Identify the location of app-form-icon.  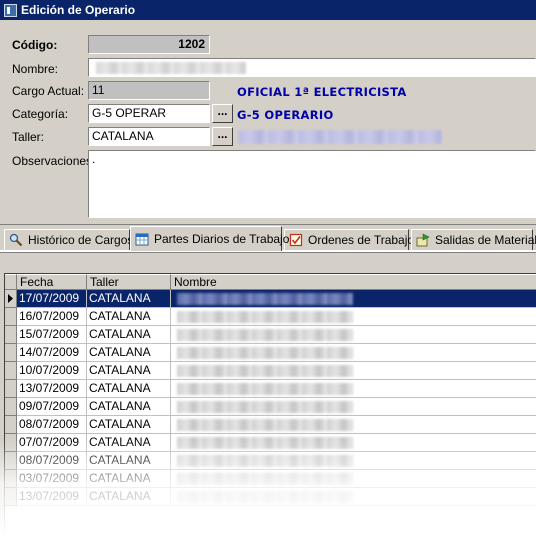
(10, 10).